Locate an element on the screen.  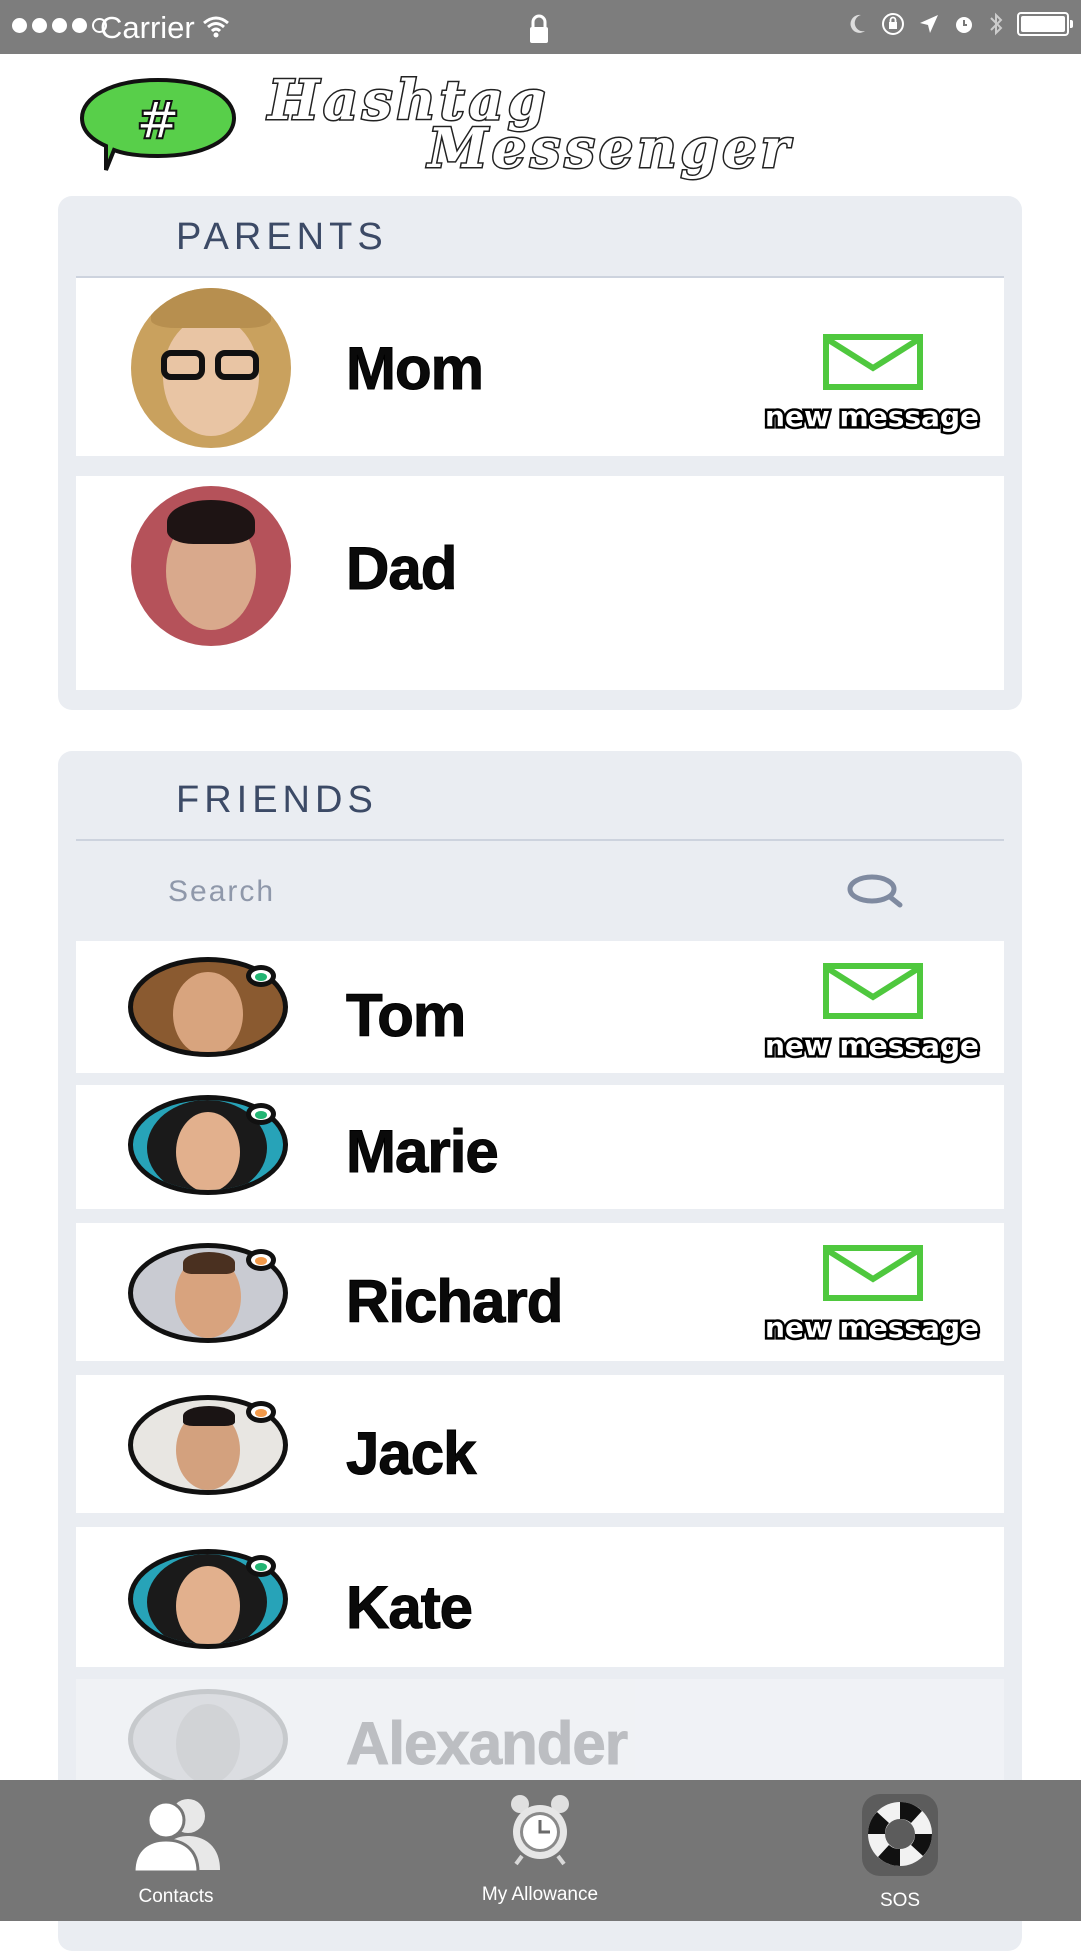
tab-bar: Contacts My Allowance SOS is located at coordinates (540, 1850).